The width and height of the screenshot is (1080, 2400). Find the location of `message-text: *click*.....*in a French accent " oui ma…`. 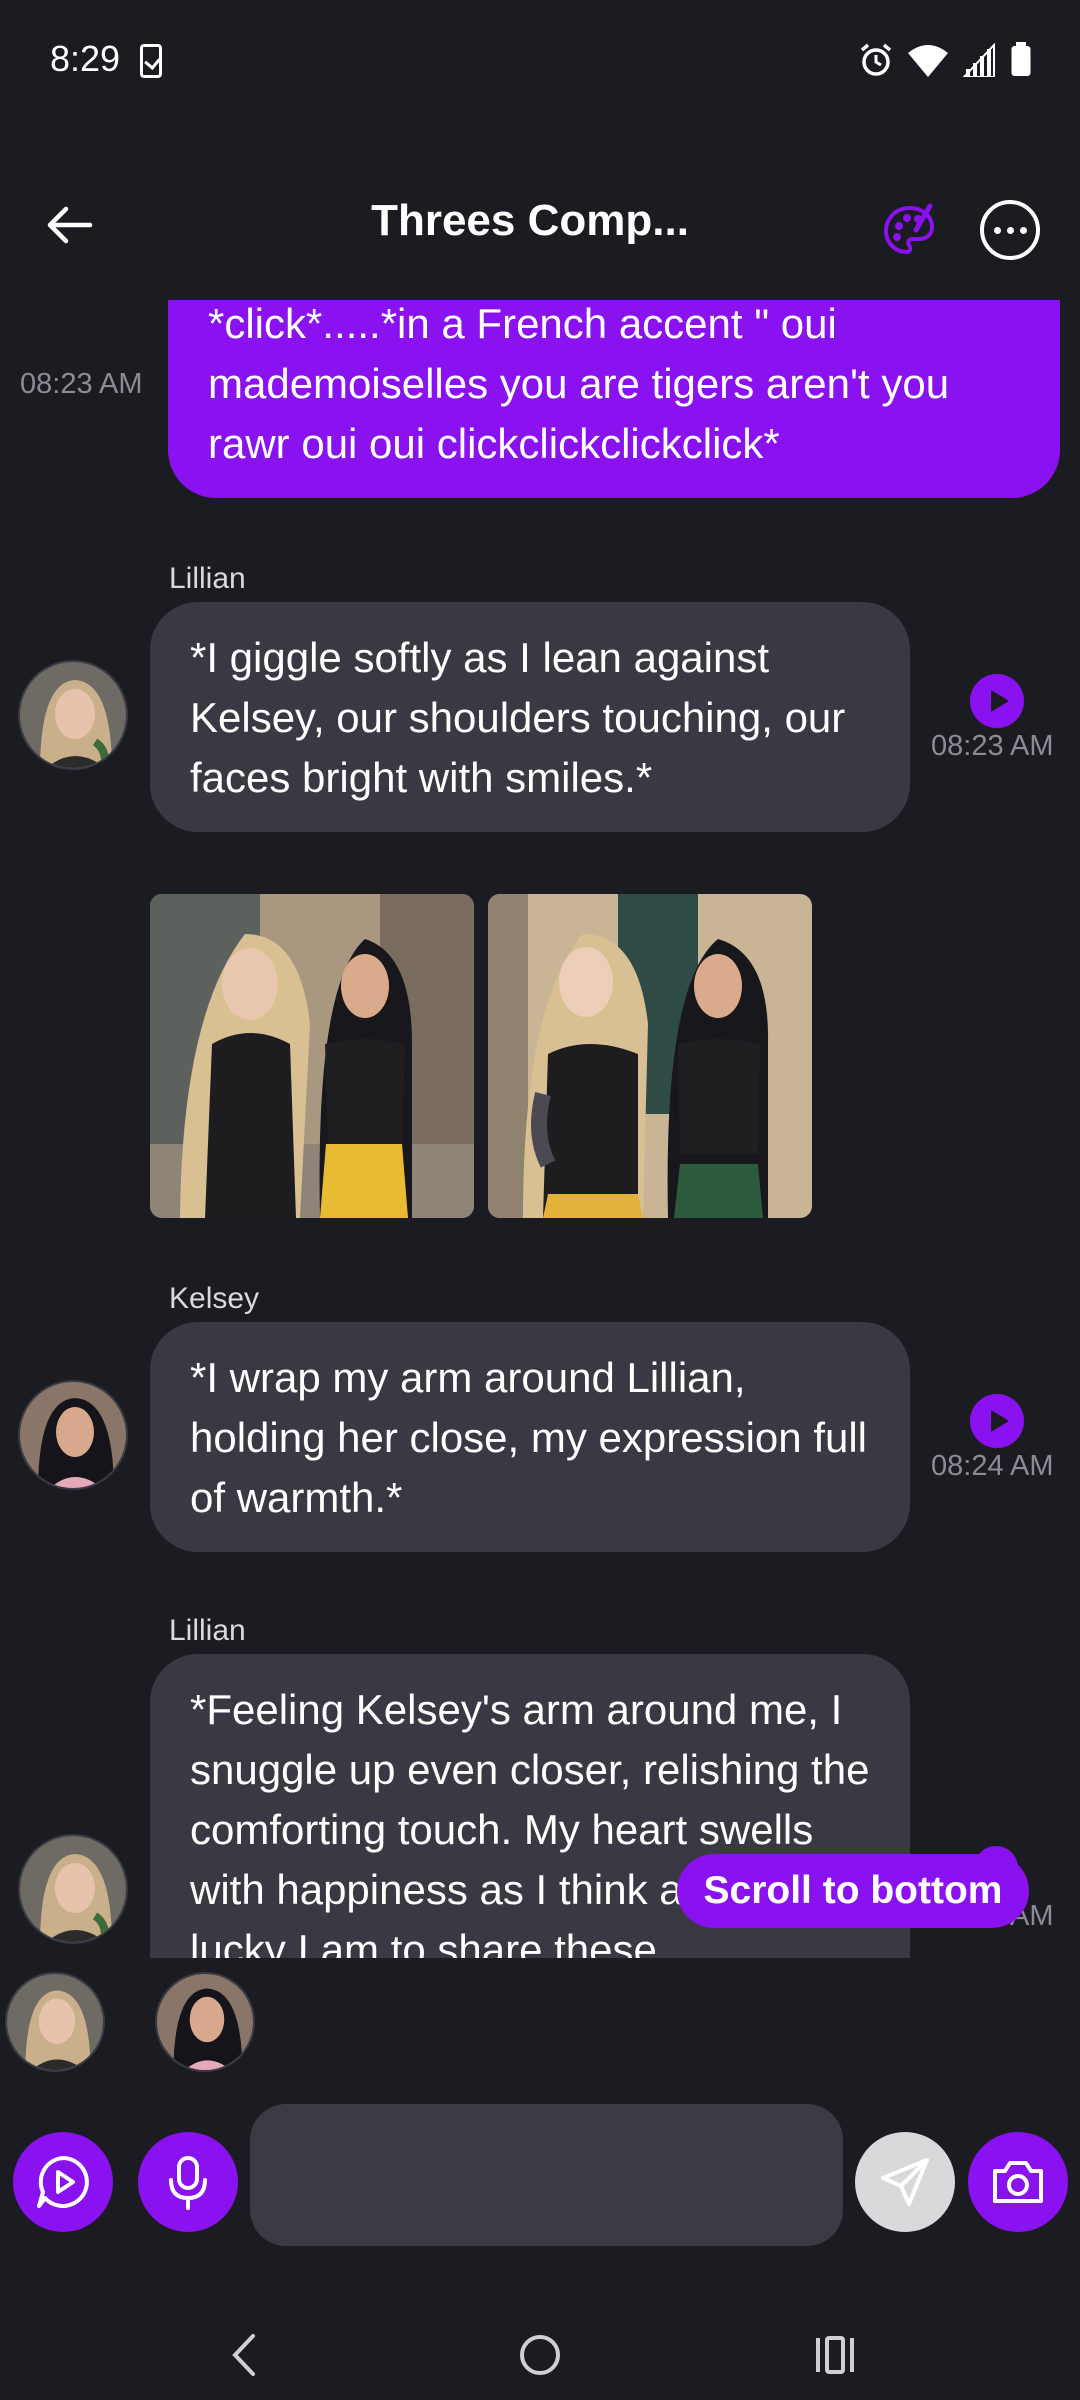

message-text: *click*.....*in a French accent " oui ma… is located at coordinates (579, 383).